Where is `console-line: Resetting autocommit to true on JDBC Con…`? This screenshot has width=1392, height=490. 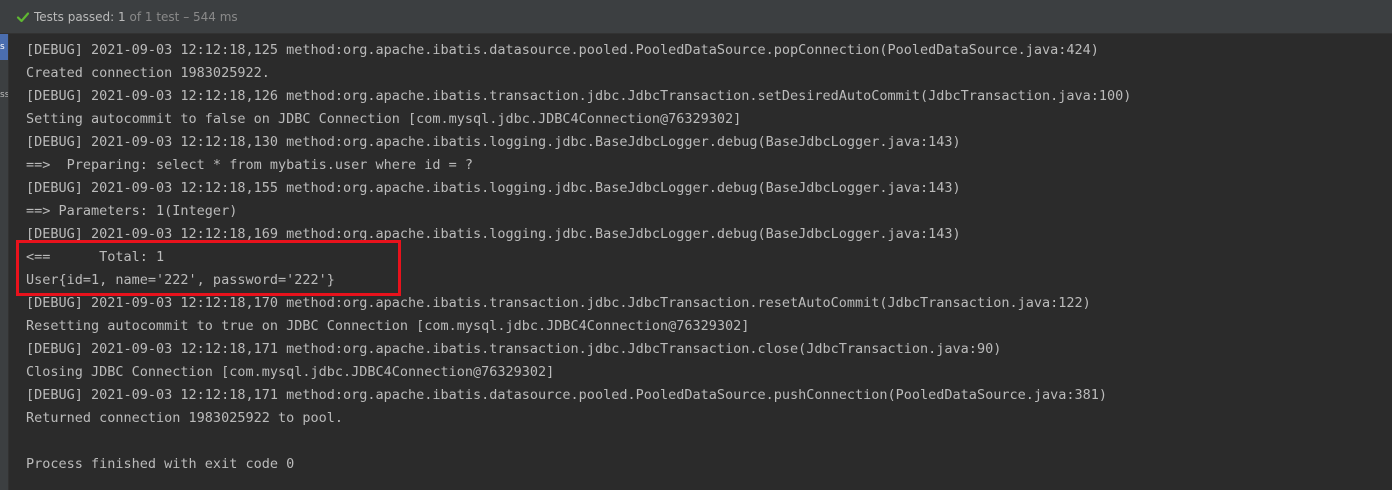
console-line: Resetting autocommit to true on JDBC Con… is located at coordinates (388, 326).